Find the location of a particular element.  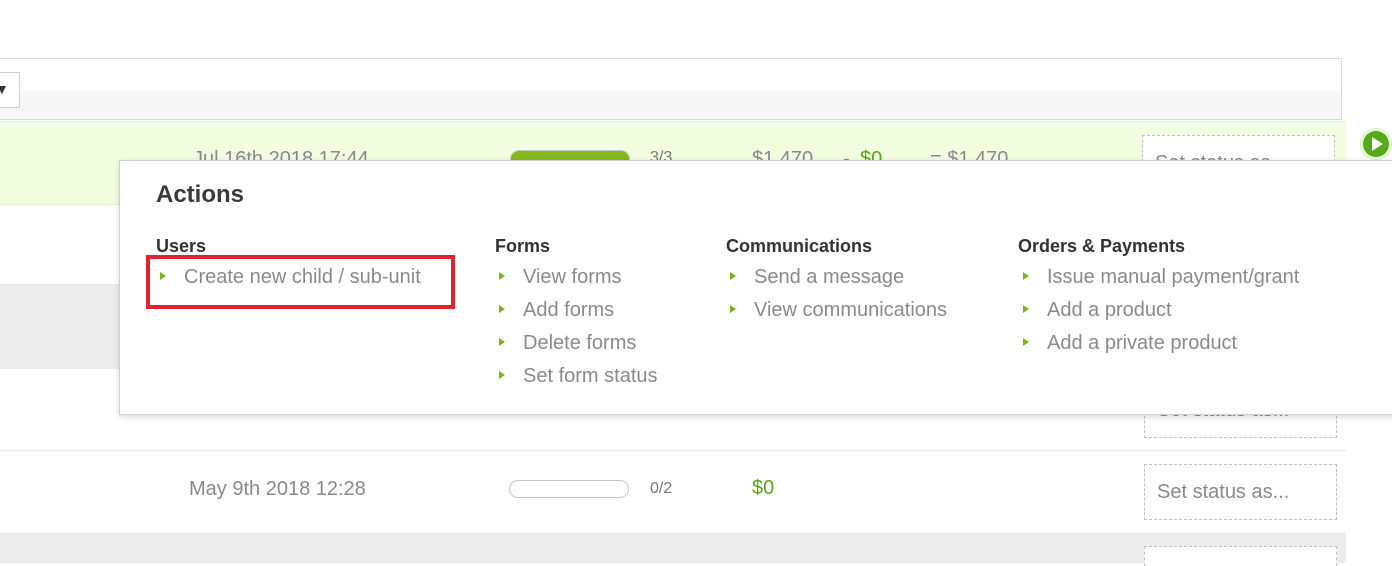

chevron-down-icon: ▼ is located at coordinates (4, 89).